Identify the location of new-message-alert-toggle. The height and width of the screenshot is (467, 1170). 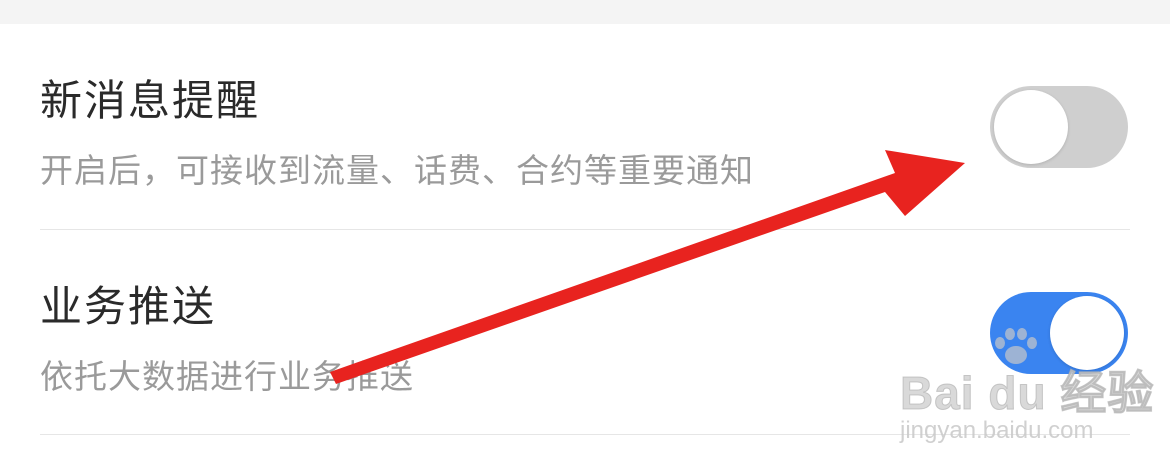
(1059, 127).